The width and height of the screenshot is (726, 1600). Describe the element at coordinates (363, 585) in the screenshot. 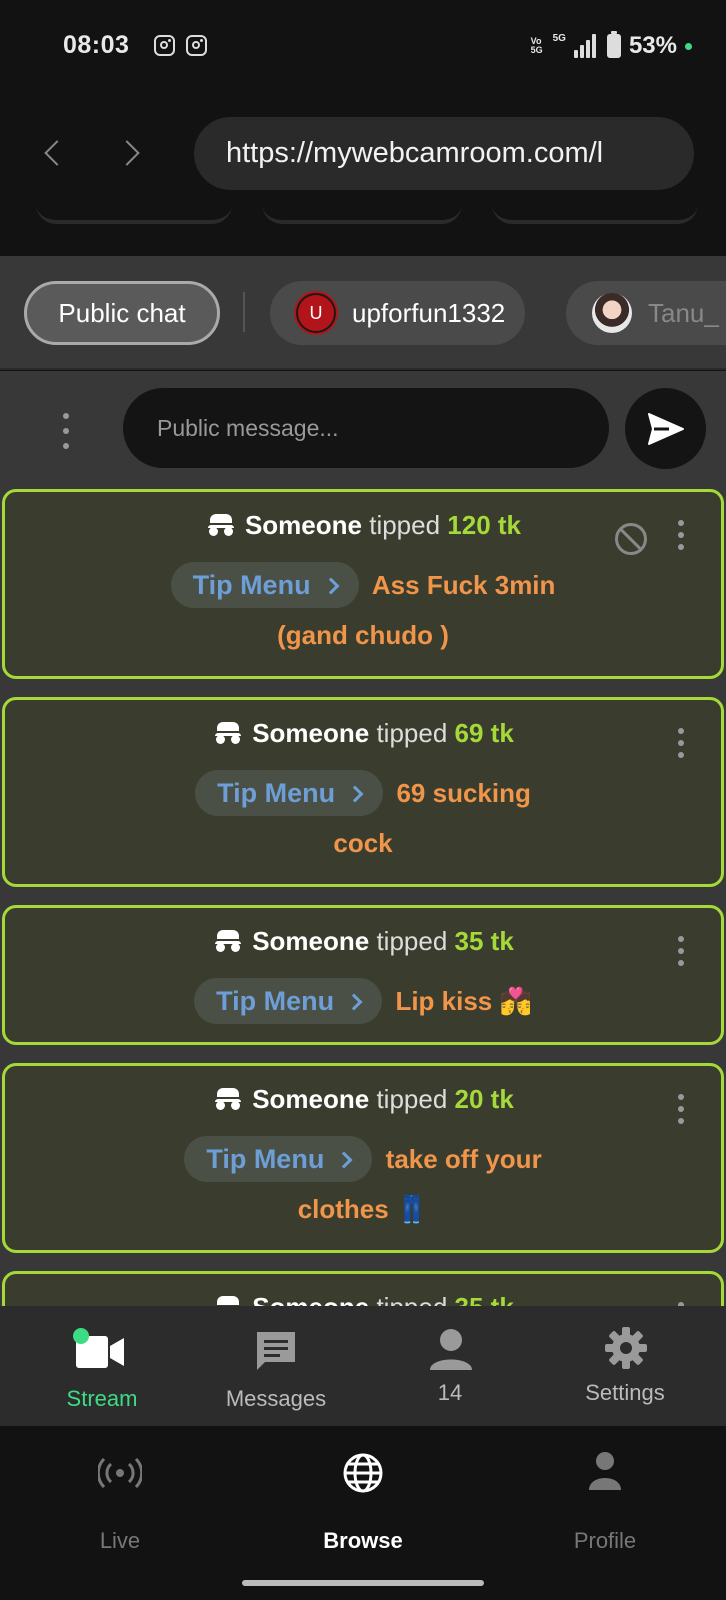

I see `tip-detail: Tip Menu Ass Fuck 3min` at that location.